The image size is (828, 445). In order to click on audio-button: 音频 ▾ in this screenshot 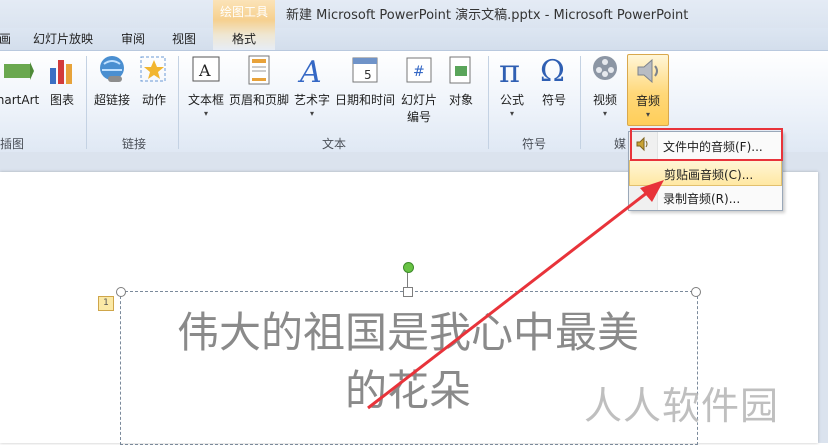, I will do `click(648, 90)`.